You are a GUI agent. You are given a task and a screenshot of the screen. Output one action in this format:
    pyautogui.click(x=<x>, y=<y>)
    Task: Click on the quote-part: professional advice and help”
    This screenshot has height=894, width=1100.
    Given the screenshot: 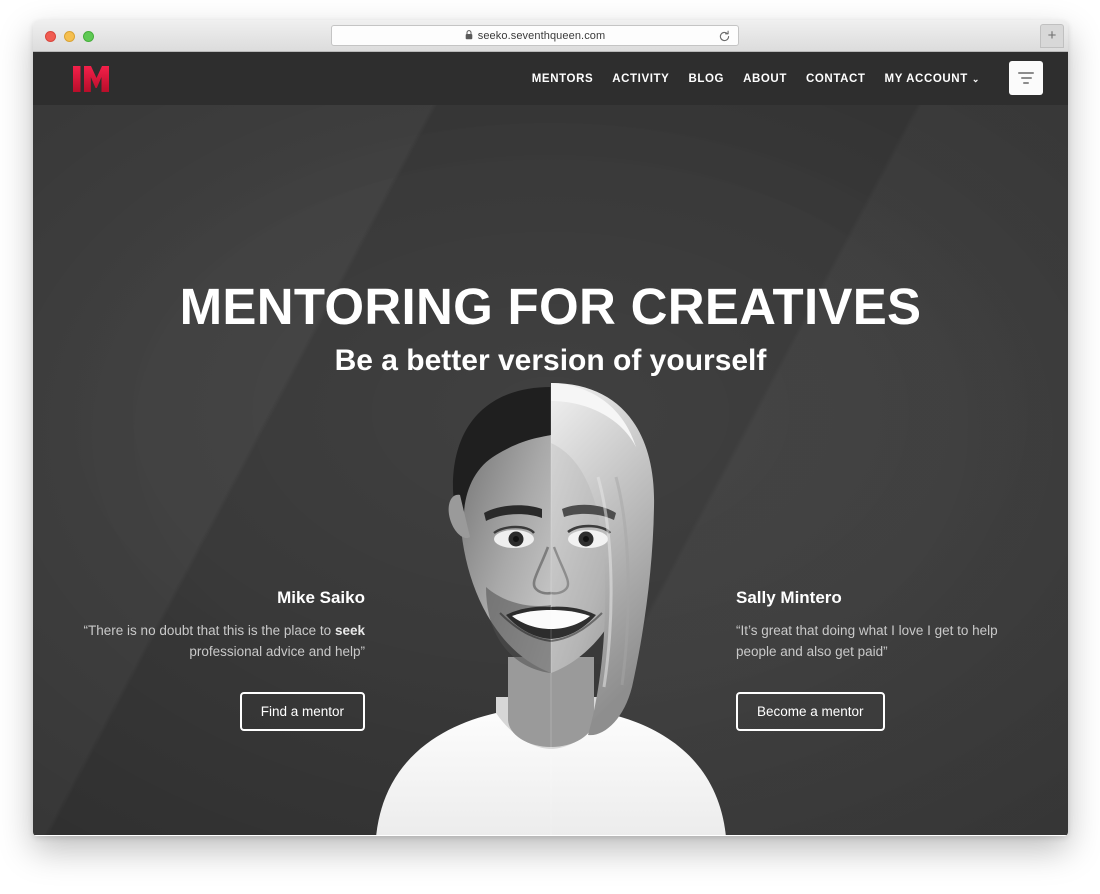 What is the action you would take?
    pyautogui.click(x=277, y=651)
    